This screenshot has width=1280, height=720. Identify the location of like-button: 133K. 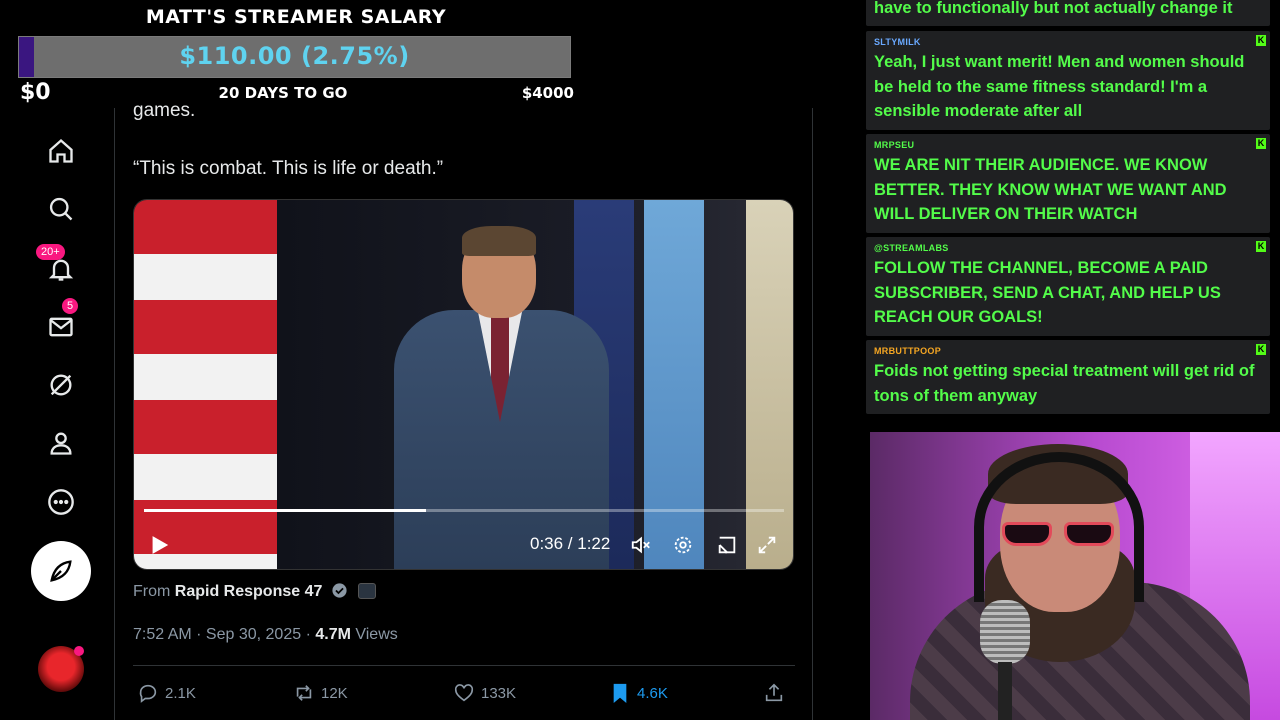
(484, 693).